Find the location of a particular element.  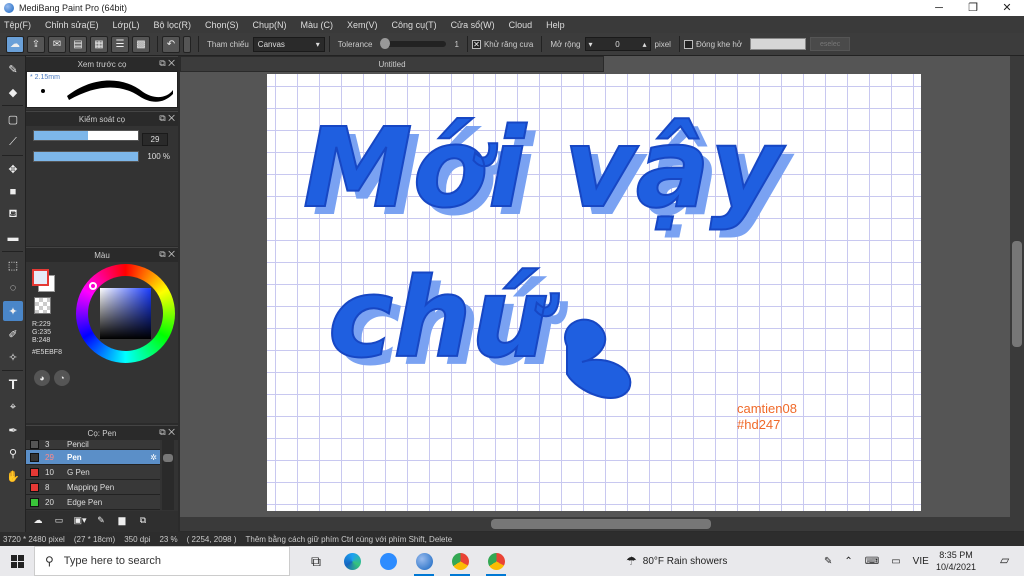

menu-layer: Lớp(L) is located at coordinates (126, 25).